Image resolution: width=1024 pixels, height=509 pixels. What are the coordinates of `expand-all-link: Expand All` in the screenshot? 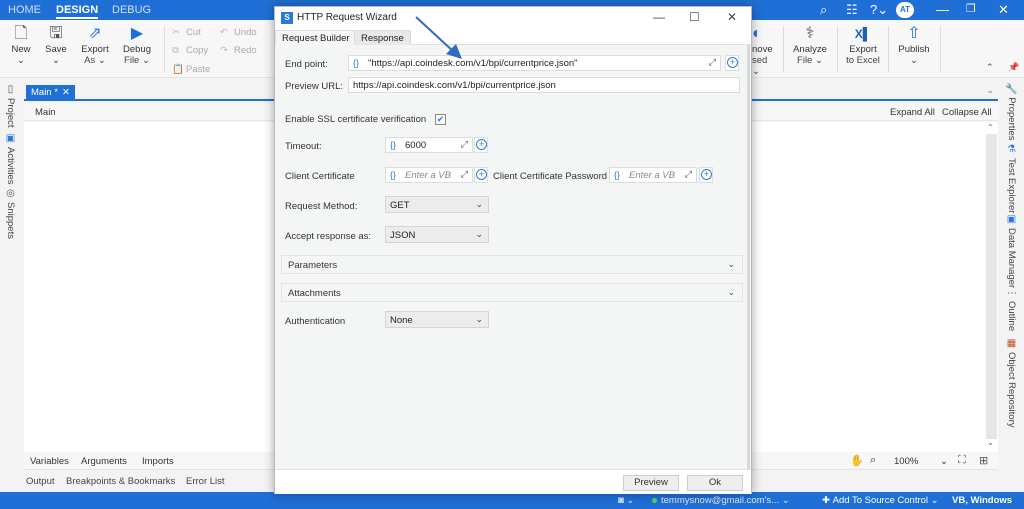 It's located at (912, 112).